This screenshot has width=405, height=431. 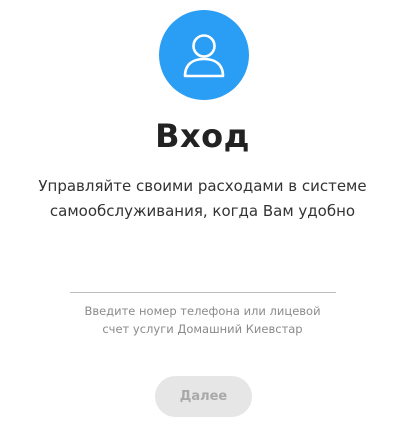 What do you see at coordinates (203, 277) in the screenshot?
I see `phone-or-account-input` at bounding box center [203, 277].